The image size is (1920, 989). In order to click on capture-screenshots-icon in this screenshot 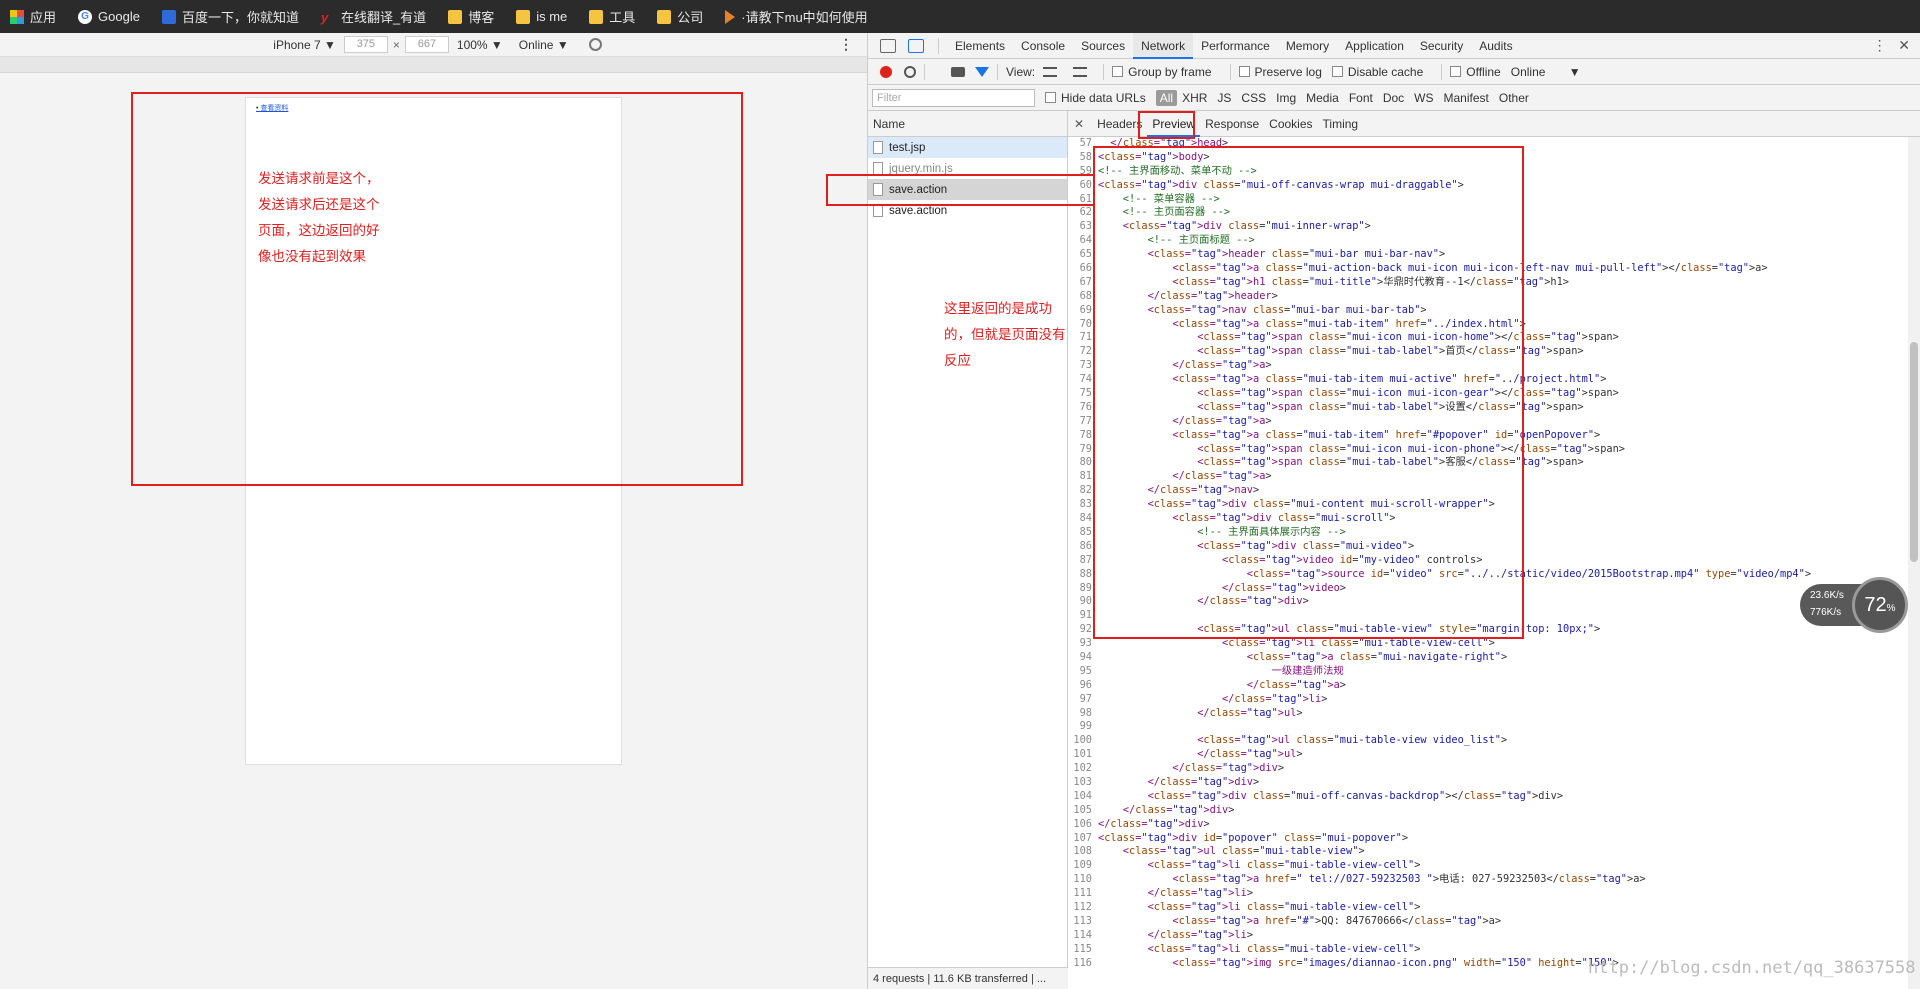, I will do `click(958, 71)`.